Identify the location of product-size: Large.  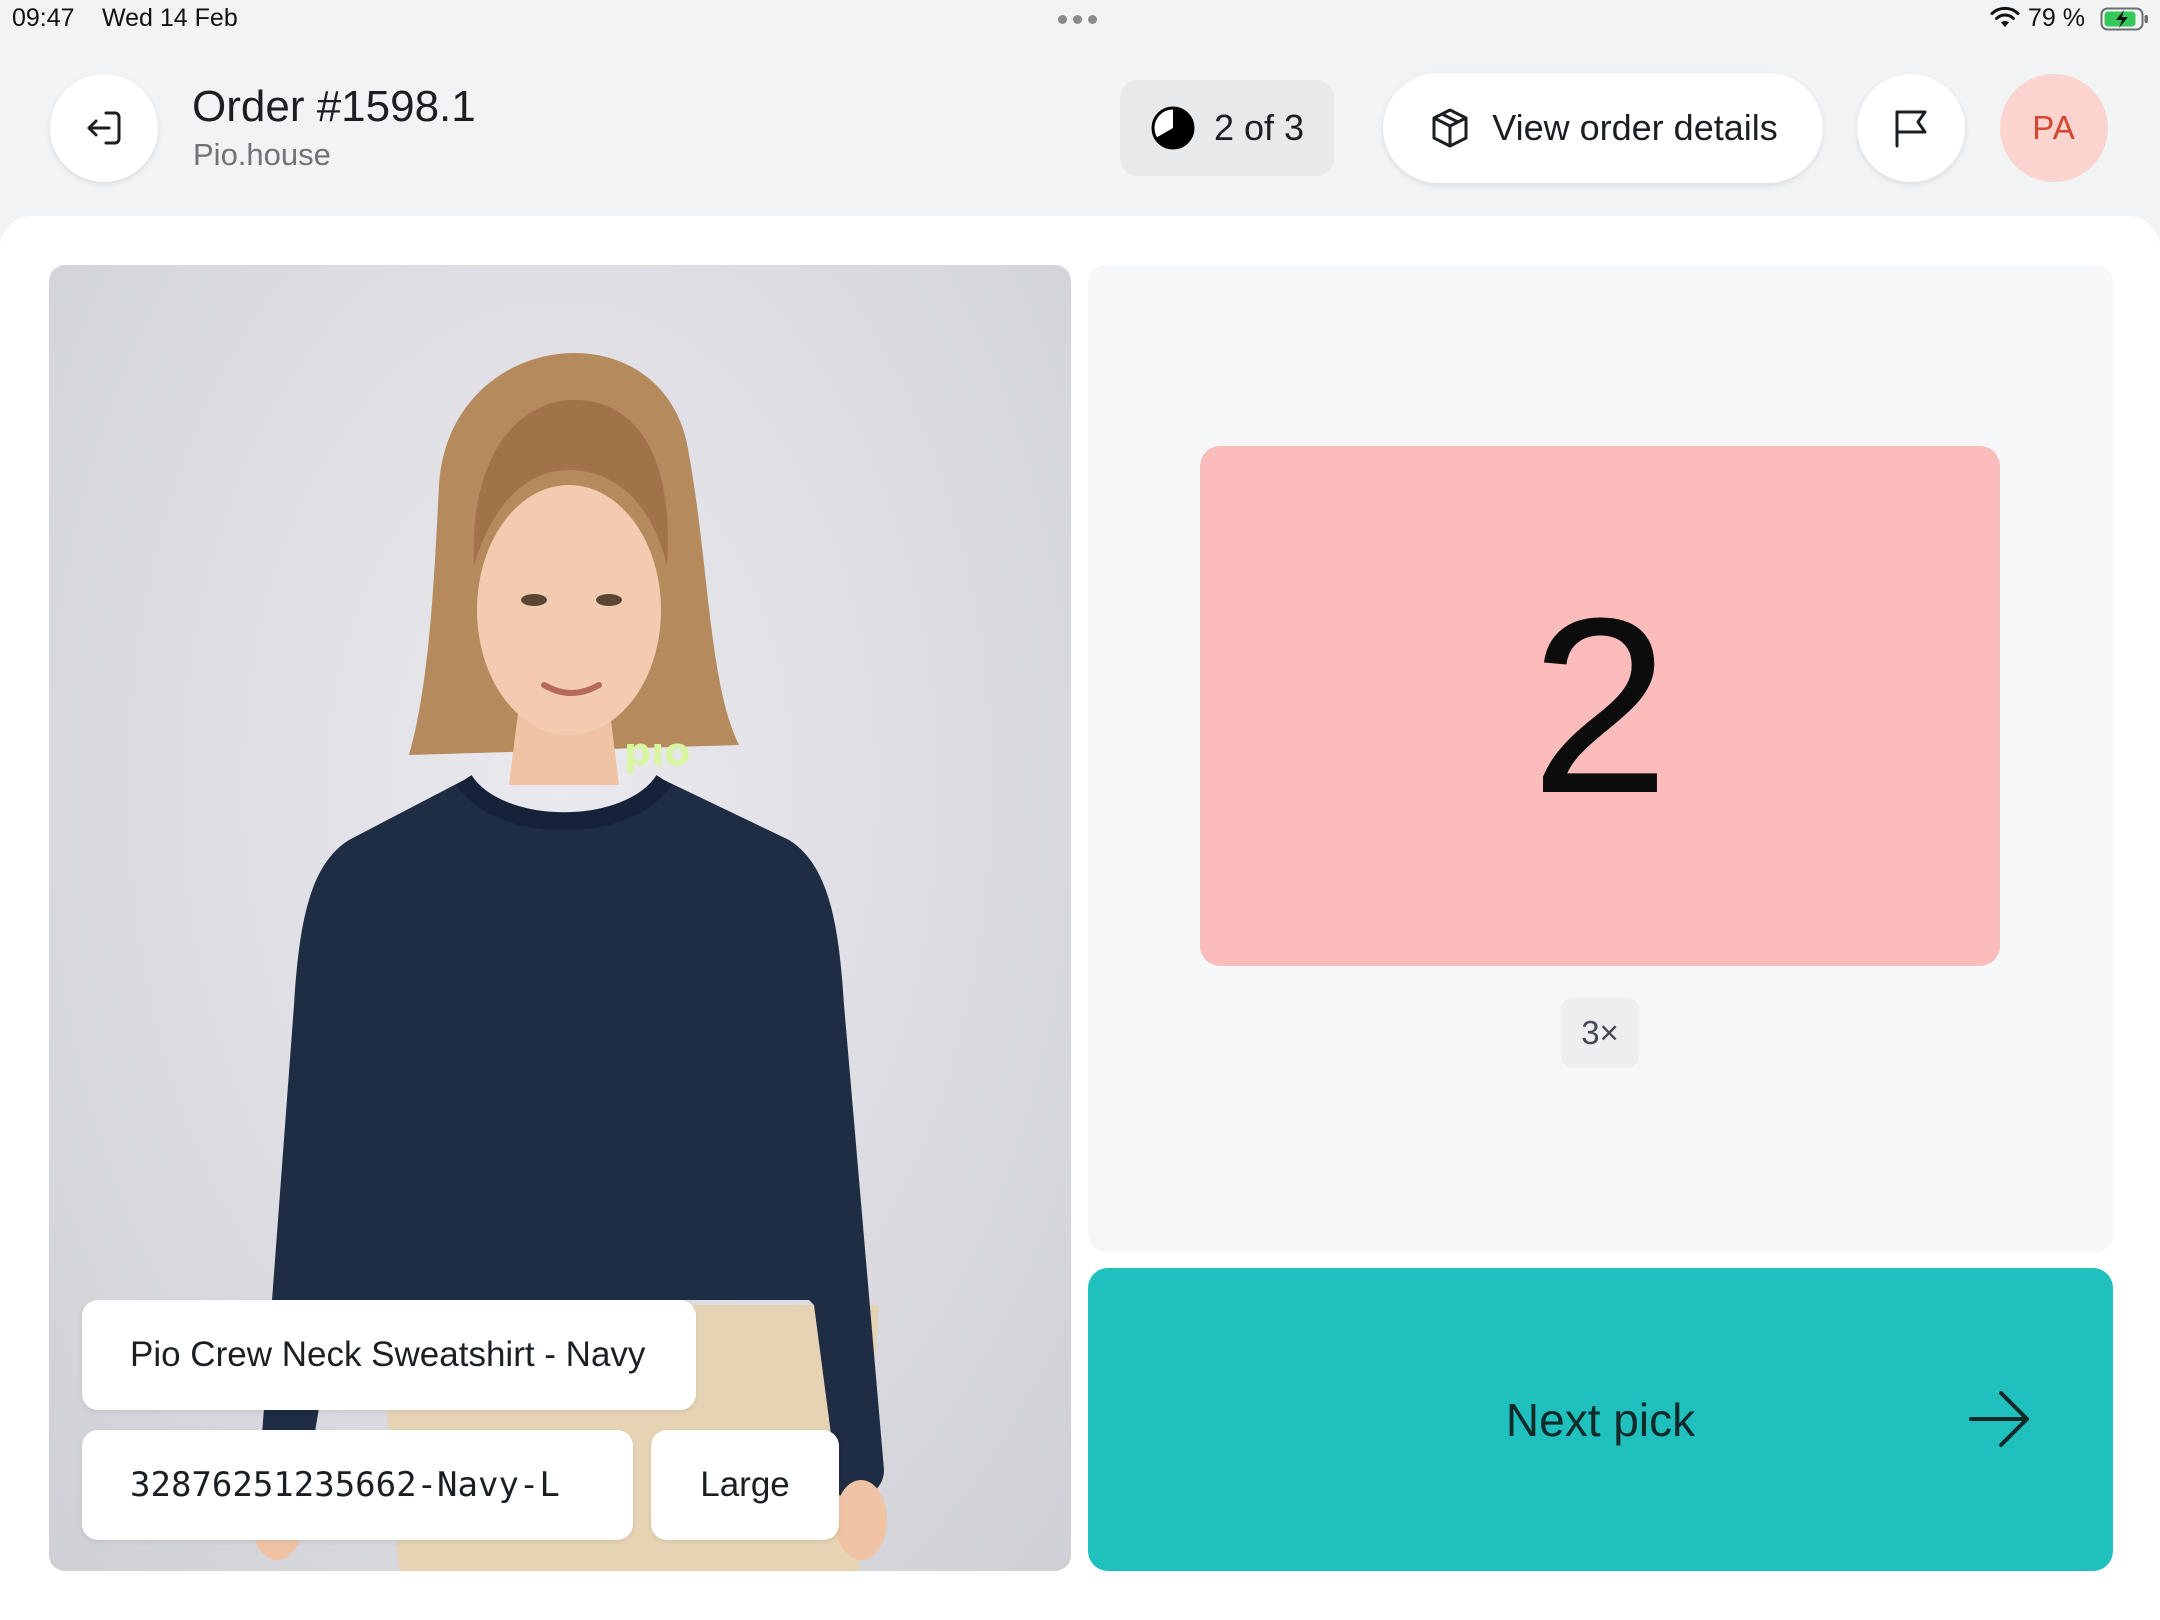
(745, 1485).